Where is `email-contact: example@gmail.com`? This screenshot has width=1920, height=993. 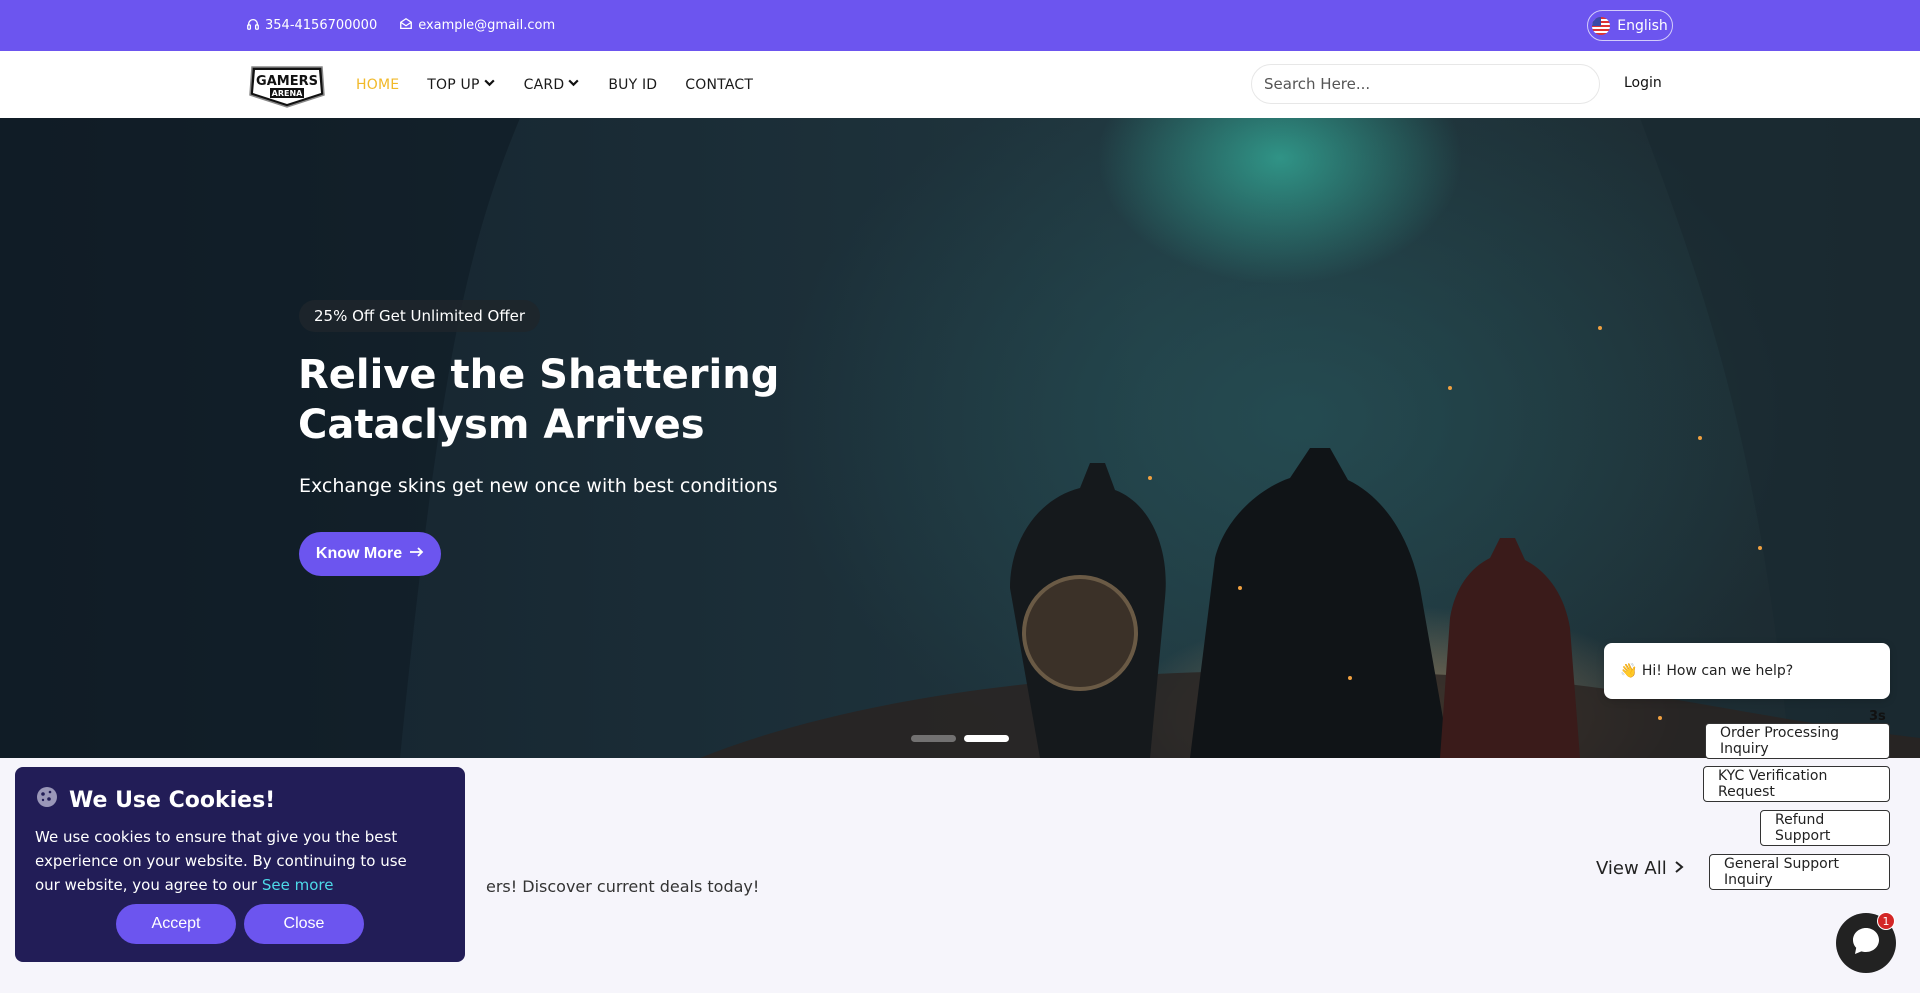
email-contact: example@gmail.com is located at coordinates (477, 26).